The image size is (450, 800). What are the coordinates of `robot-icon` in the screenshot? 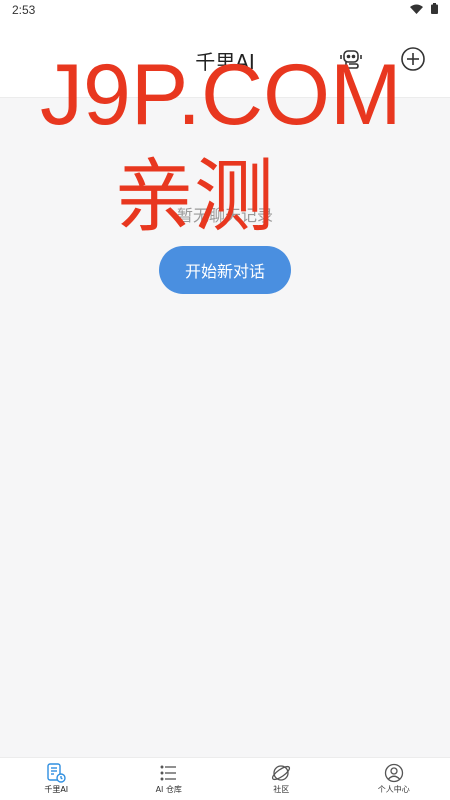 It's located at (351, 59).